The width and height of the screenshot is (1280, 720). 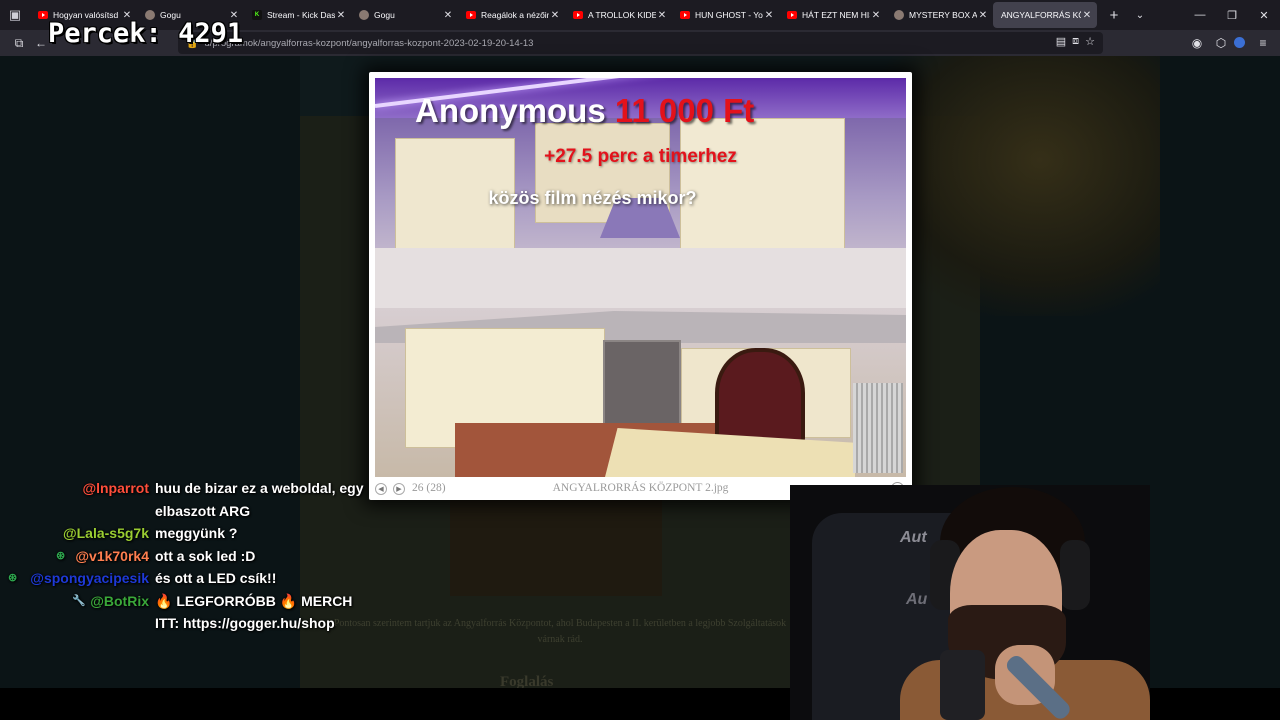 I want to click on tab-title: Reagálok a nézőim, so click(x=515, y=15).